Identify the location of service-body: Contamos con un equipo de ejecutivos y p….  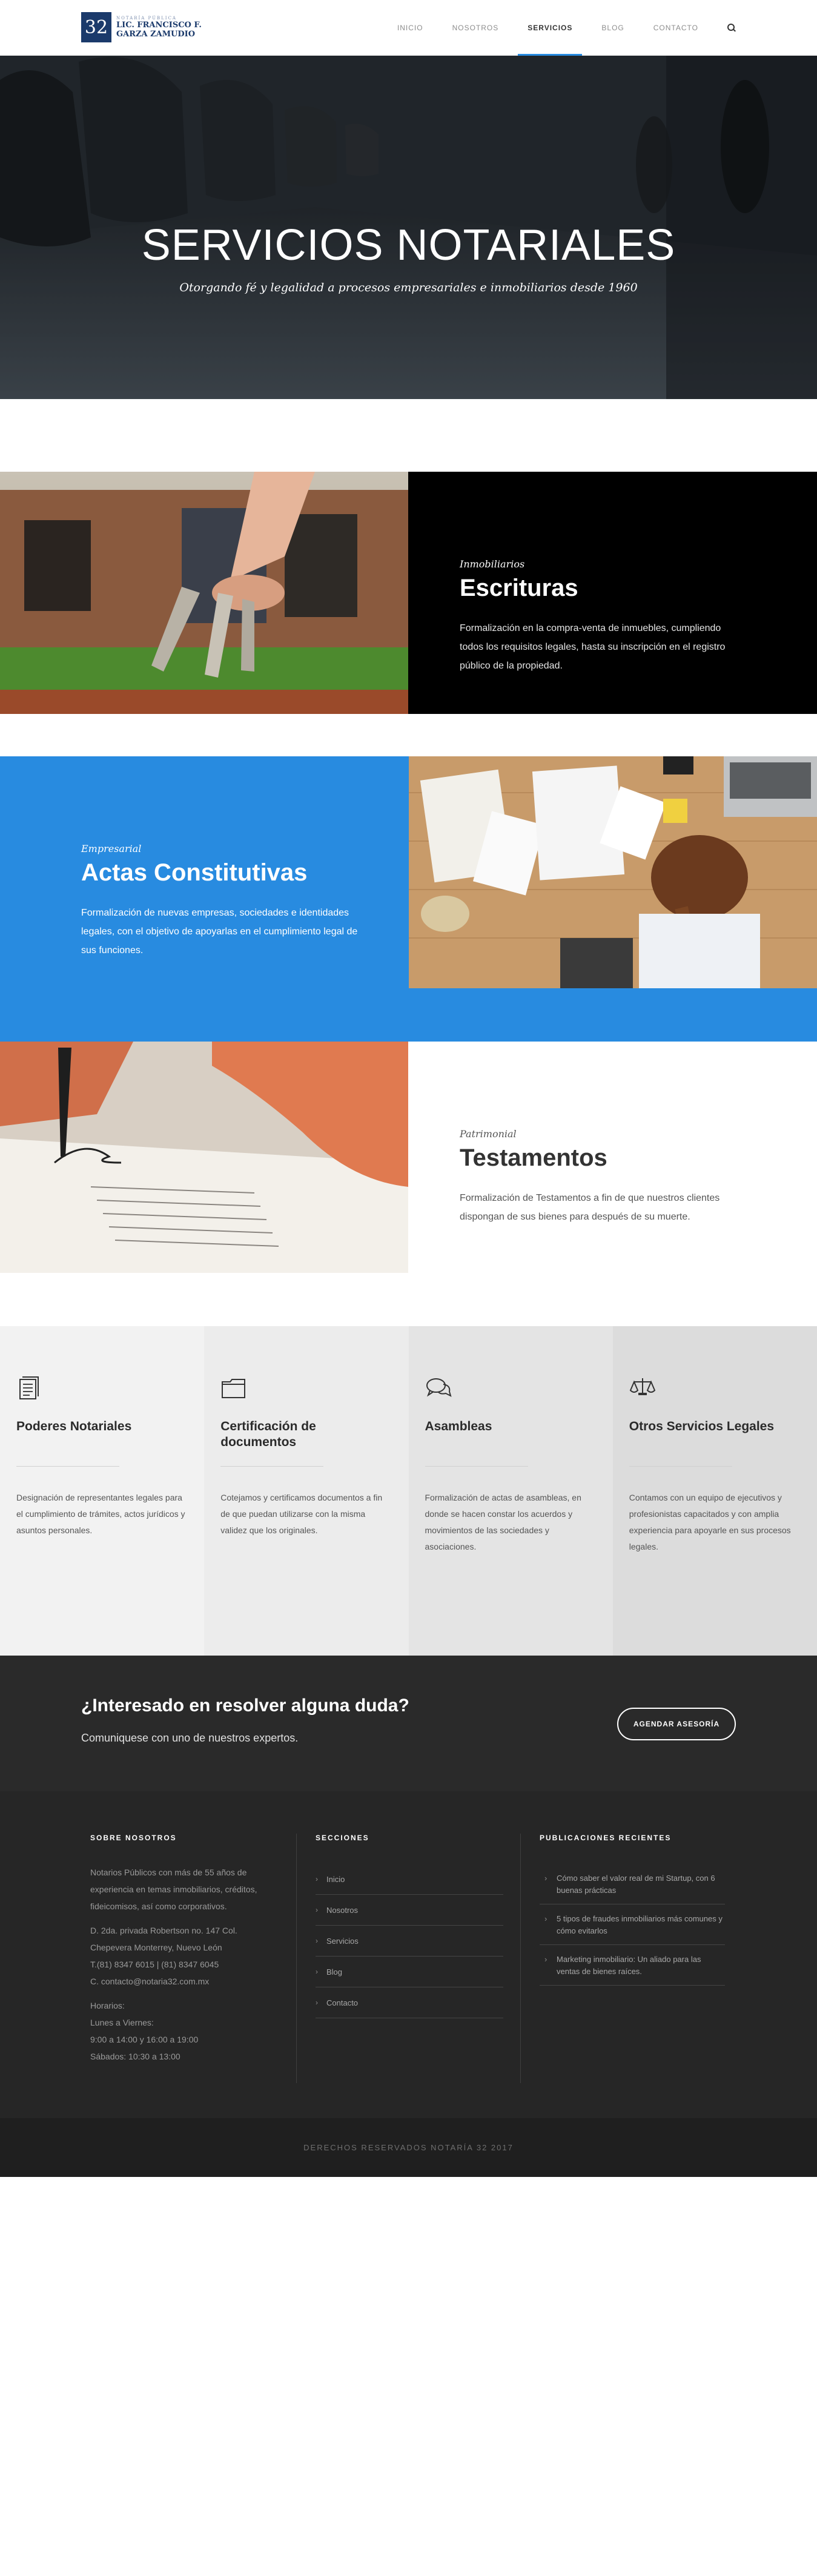
(710, 1522).